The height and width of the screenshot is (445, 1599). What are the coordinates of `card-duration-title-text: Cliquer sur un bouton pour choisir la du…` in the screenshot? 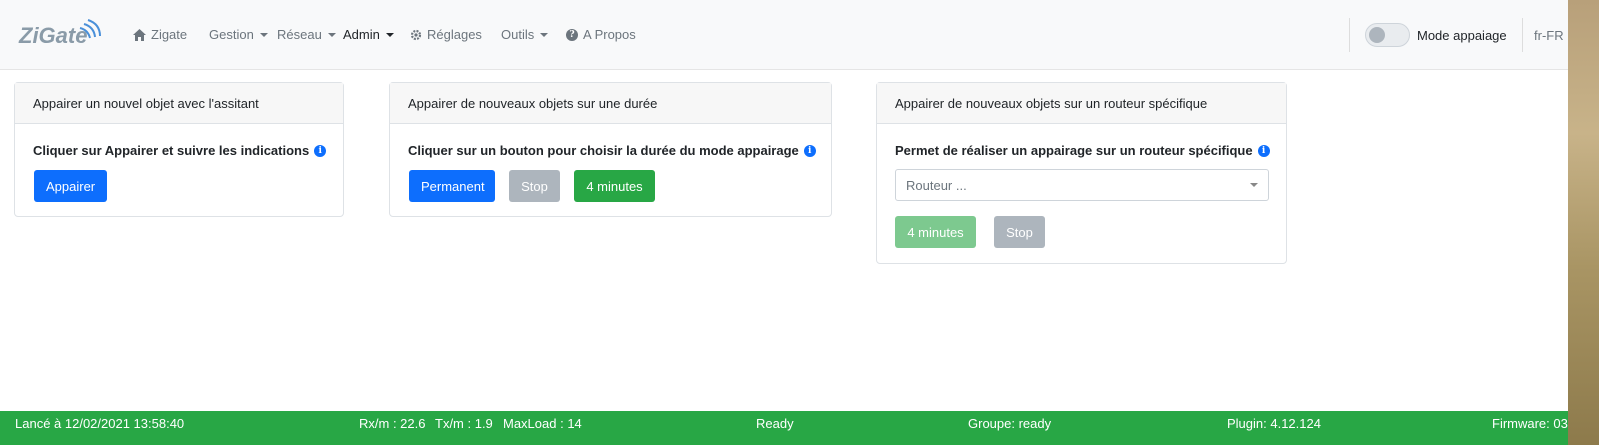 It's located at (603, 150).